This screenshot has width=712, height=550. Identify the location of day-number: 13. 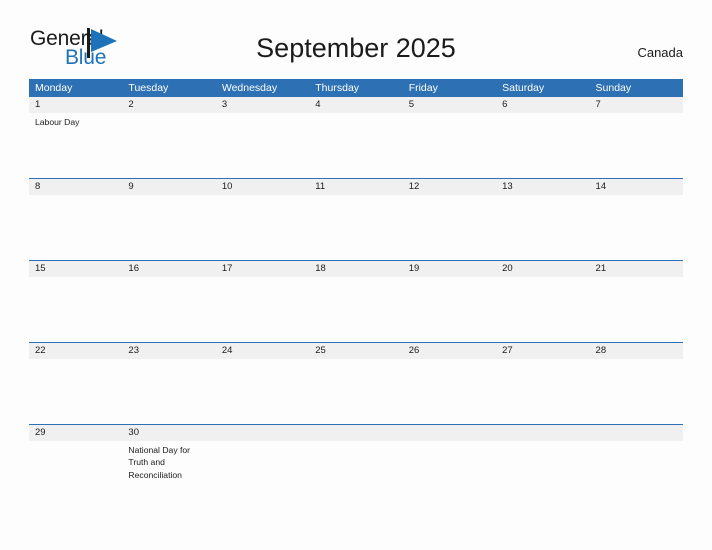
(542, 187).